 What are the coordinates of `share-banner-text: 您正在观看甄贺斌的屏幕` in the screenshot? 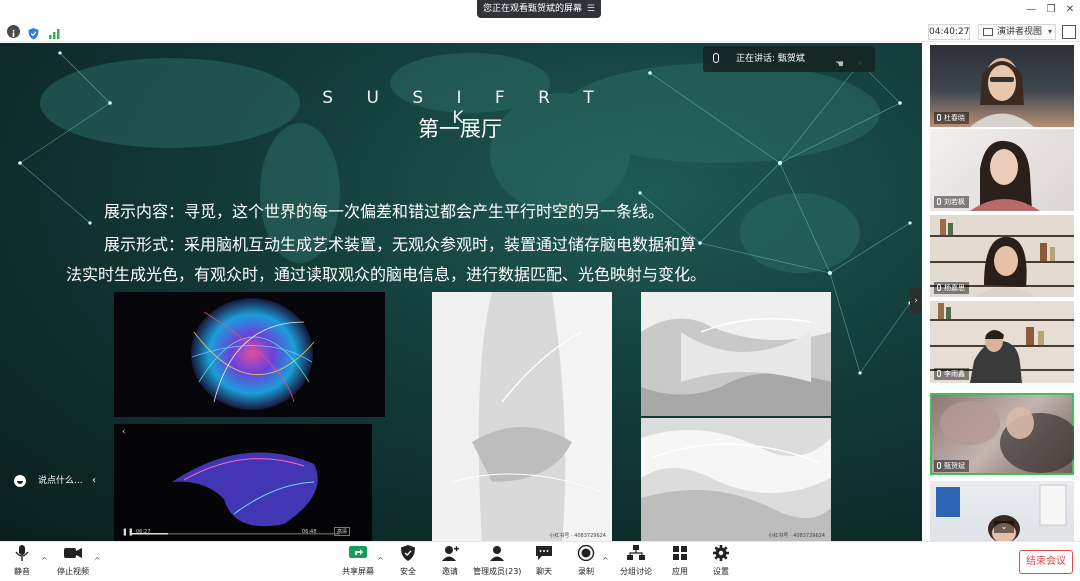 It's located at (533, 9).